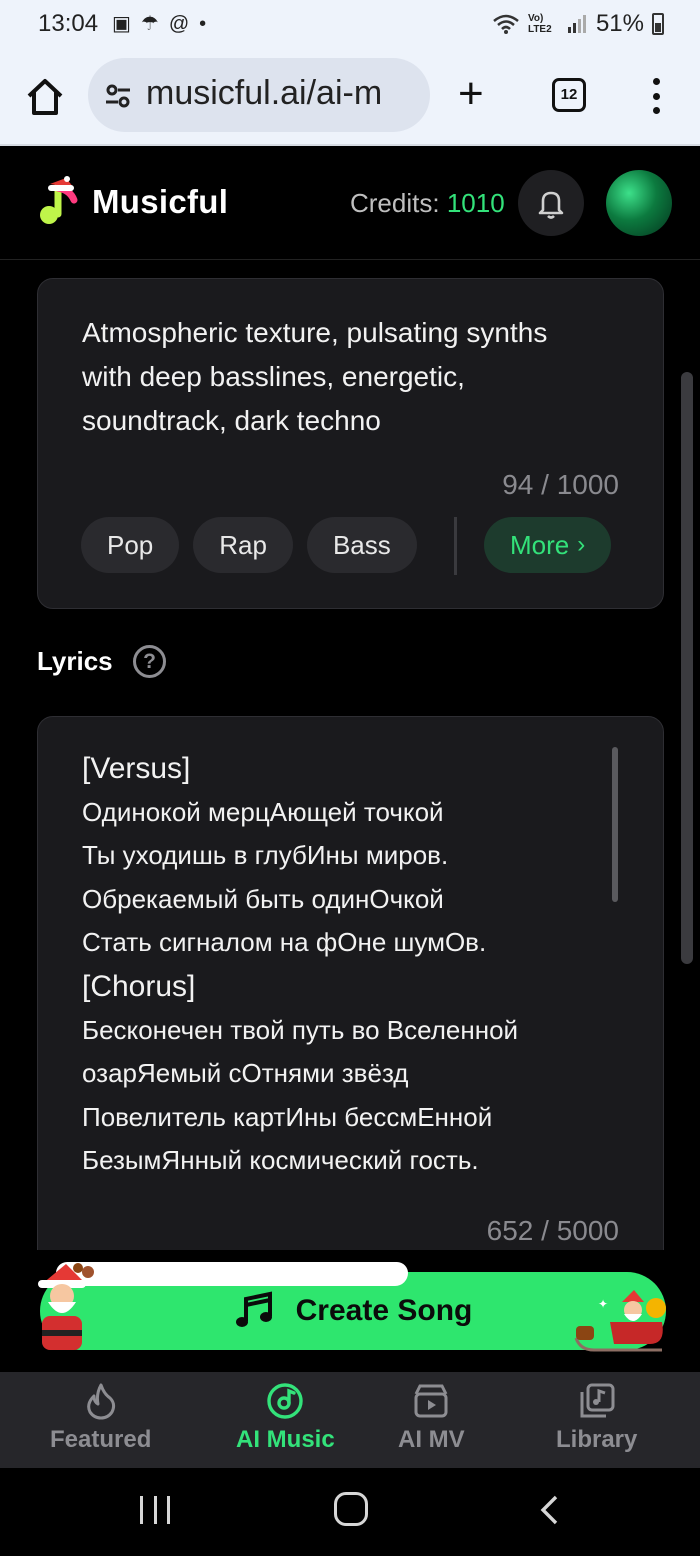  Describe the element at coordinates (615, 824) in the screenshot. I see `lyrics-scrollbar` at that location.